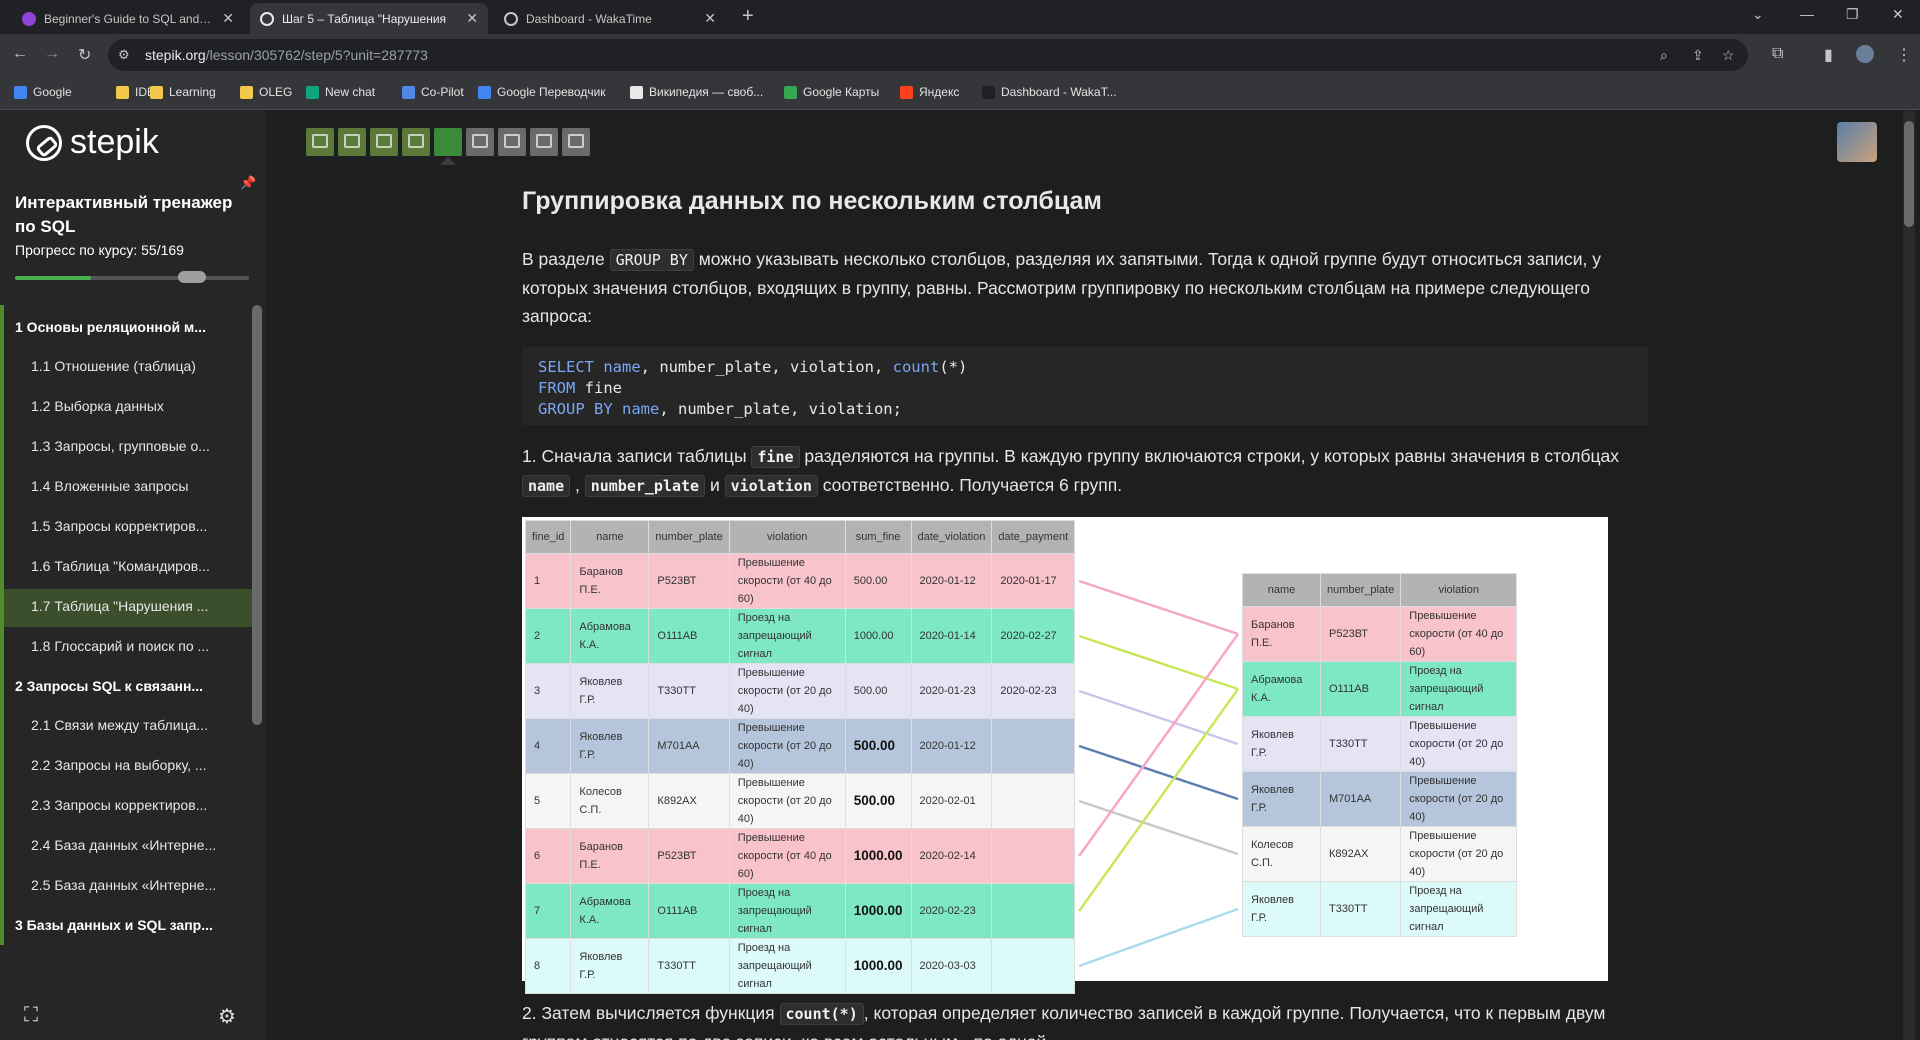  Describe the element at coordinates (350, 92) in the screenshot. I see `bookmark-label: New chat` at that location.